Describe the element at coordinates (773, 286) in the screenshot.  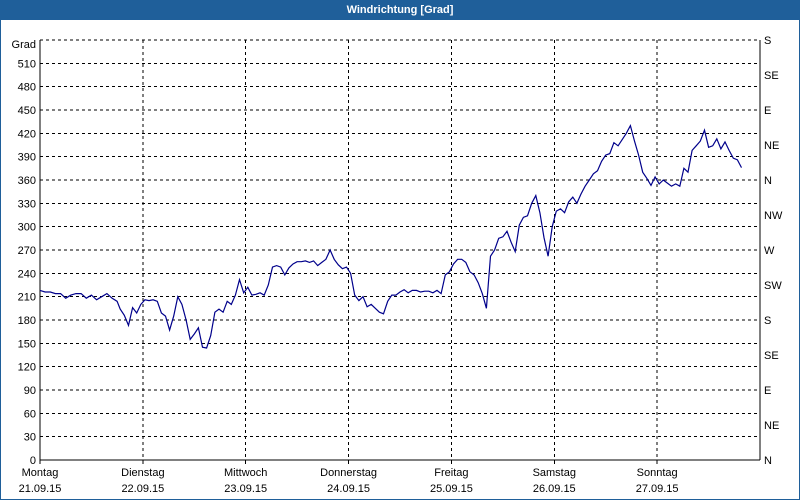
I see `compass-label: SW` at that location.